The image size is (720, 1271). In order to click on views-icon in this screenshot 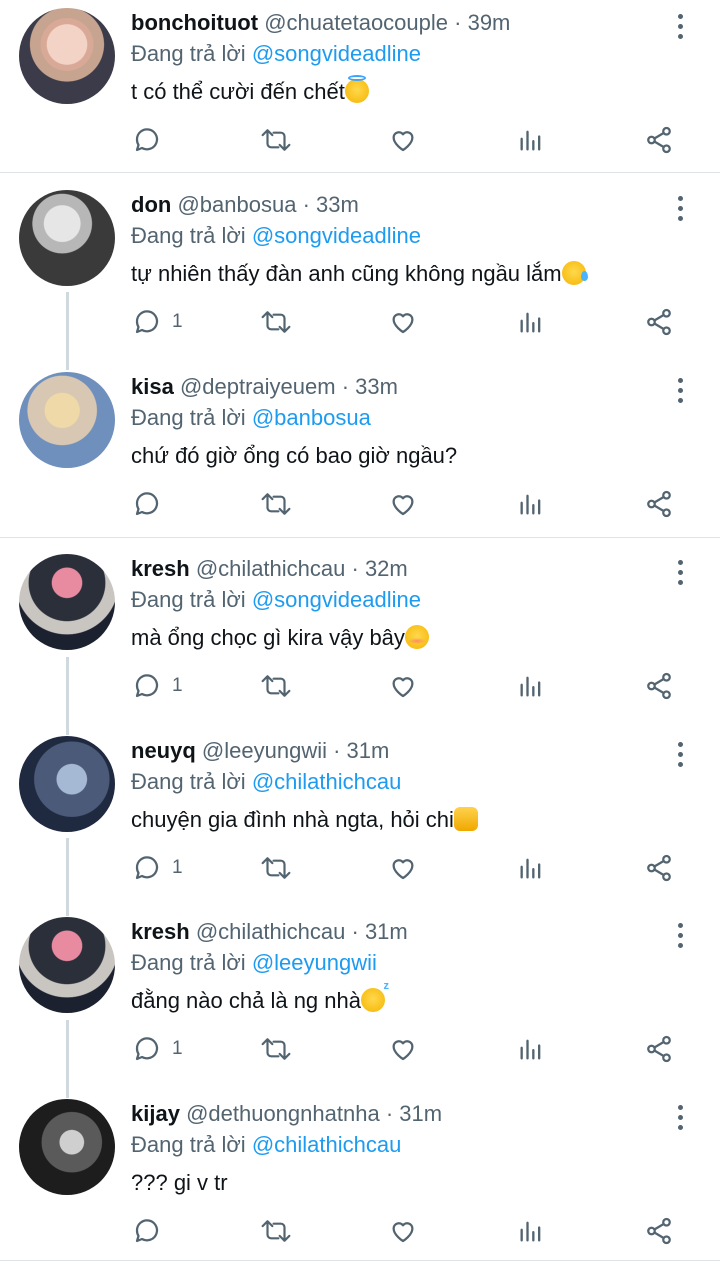, I will do `click(530, 322)`.